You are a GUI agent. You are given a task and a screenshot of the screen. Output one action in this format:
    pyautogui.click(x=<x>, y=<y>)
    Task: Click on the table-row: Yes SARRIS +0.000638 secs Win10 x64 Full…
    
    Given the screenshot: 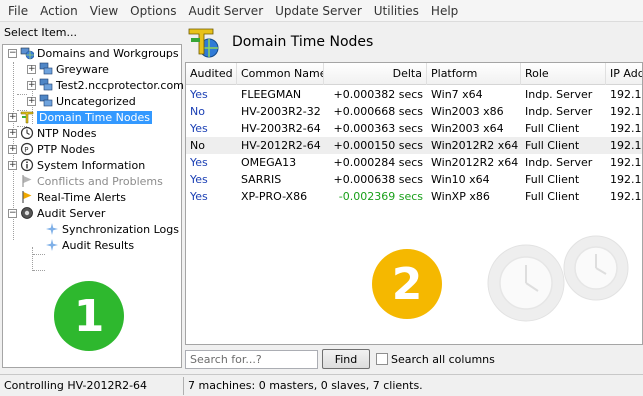 What is the action you would take?
    pyautogui.click(x=414, y=179)
    